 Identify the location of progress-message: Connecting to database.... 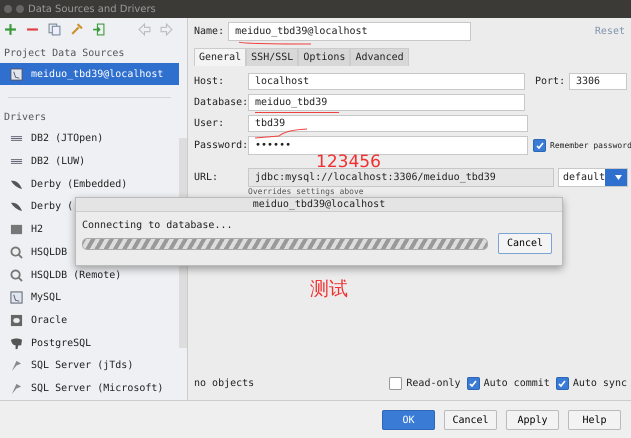
(157, 225).